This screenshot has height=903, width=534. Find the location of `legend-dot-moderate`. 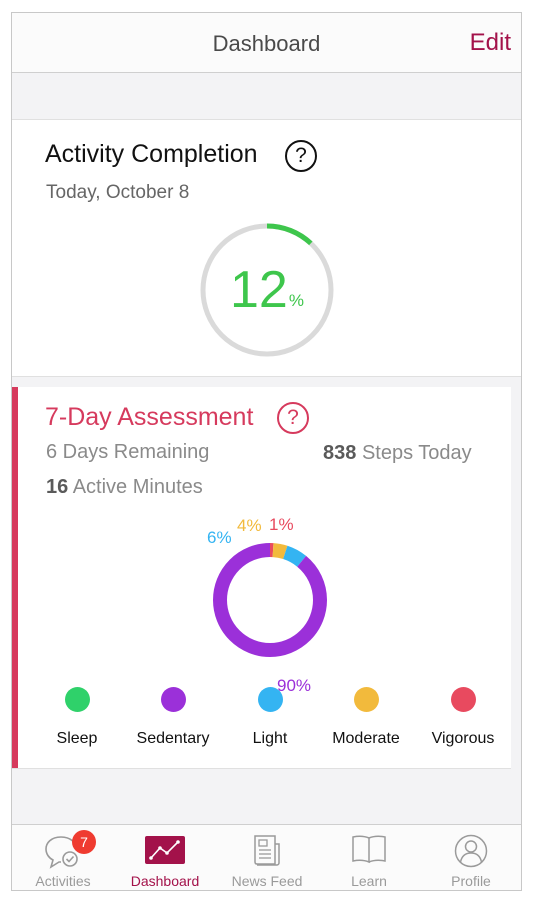

legend-dot-moderate is located at coordinates (366, 699).